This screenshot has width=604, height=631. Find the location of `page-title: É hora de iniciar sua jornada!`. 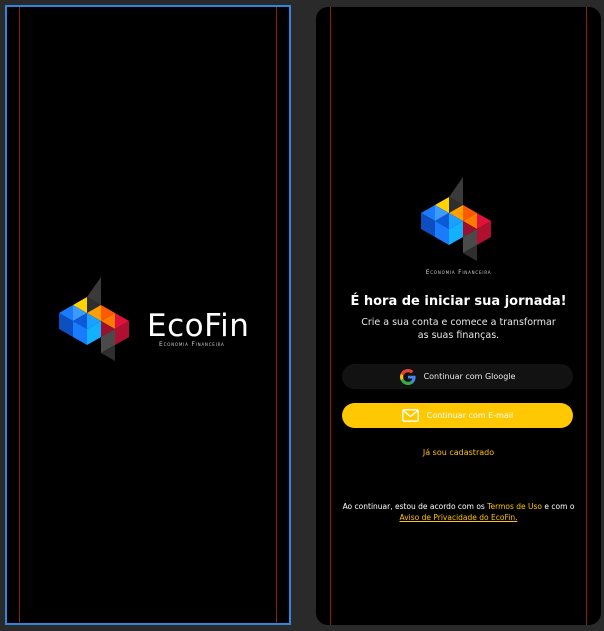

page-title: É hora de iniciar sua jornada! is located at coordinates (458, 301).